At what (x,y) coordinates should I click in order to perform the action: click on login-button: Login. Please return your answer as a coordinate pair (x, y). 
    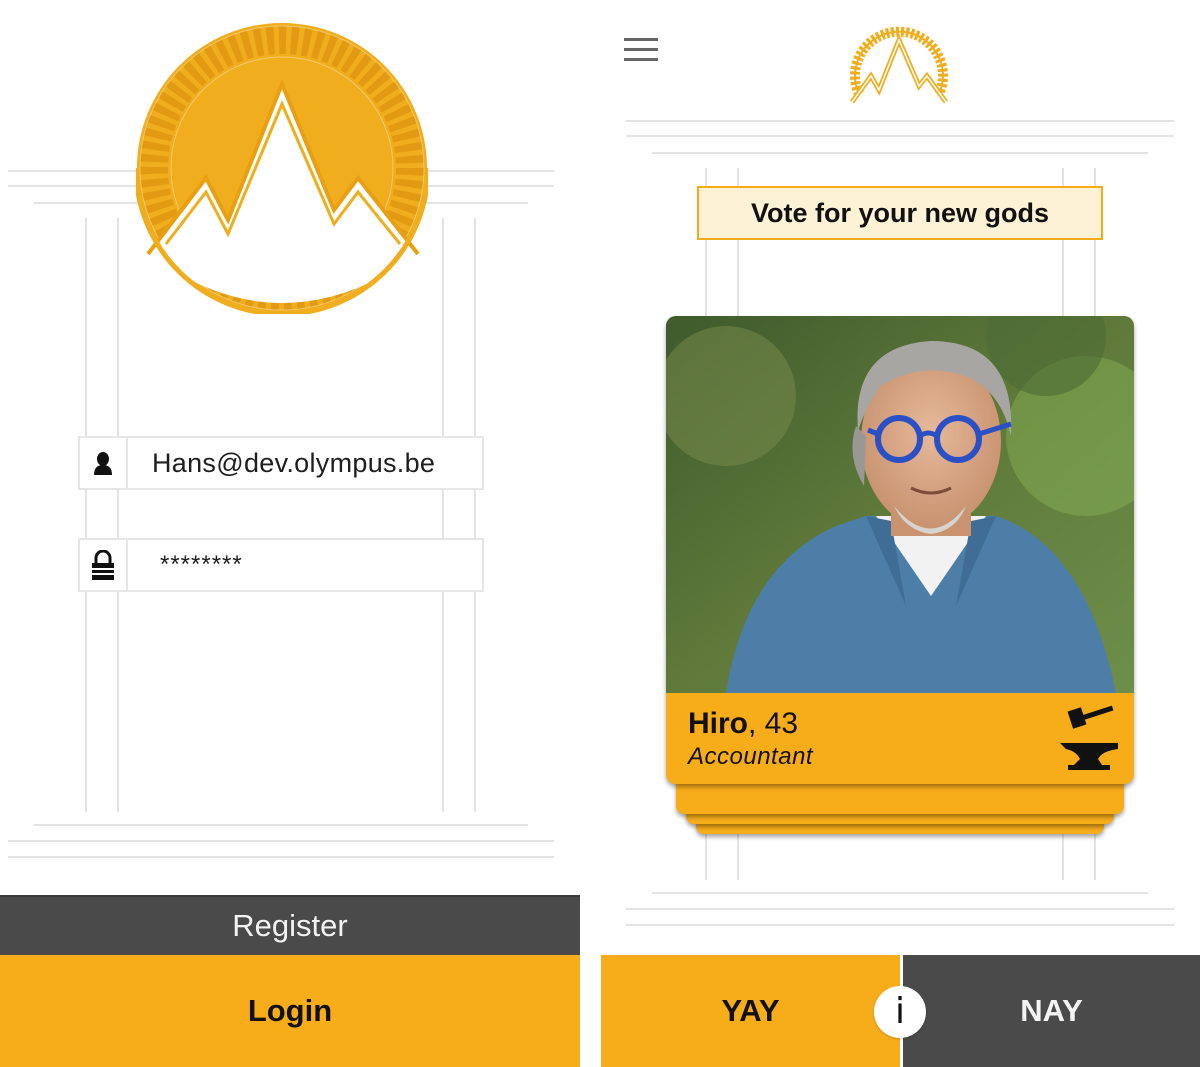
    Looking at the image, I should click on (290, 1011).